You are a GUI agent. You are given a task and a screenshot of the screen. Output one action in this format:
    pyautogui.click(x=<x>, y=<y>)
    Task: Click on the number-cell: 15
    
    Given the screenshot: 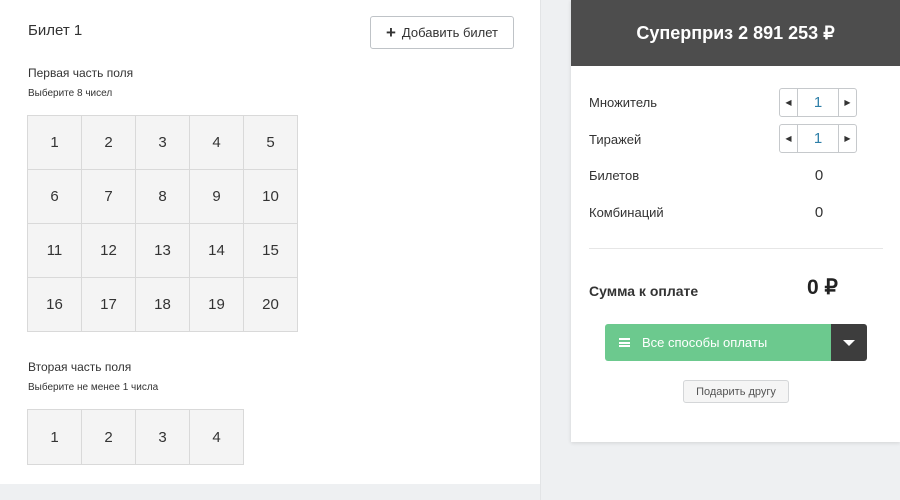 What is the action you would take?
    pyautogui.click(x=271, y=251)
    